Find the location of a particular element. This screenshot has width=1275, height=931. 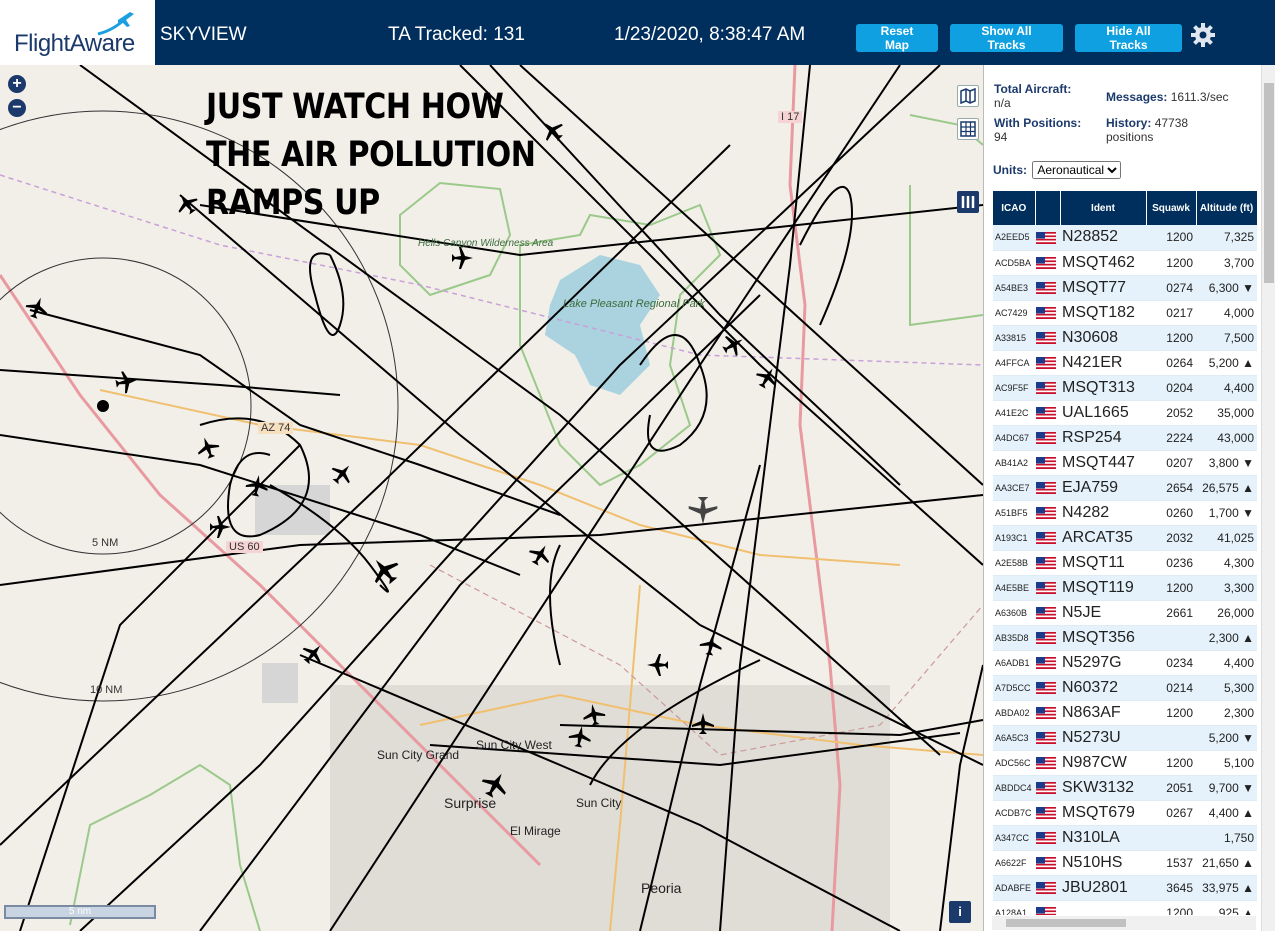

panel-vertical-scrollbar is located at coordinates (1268, 498).